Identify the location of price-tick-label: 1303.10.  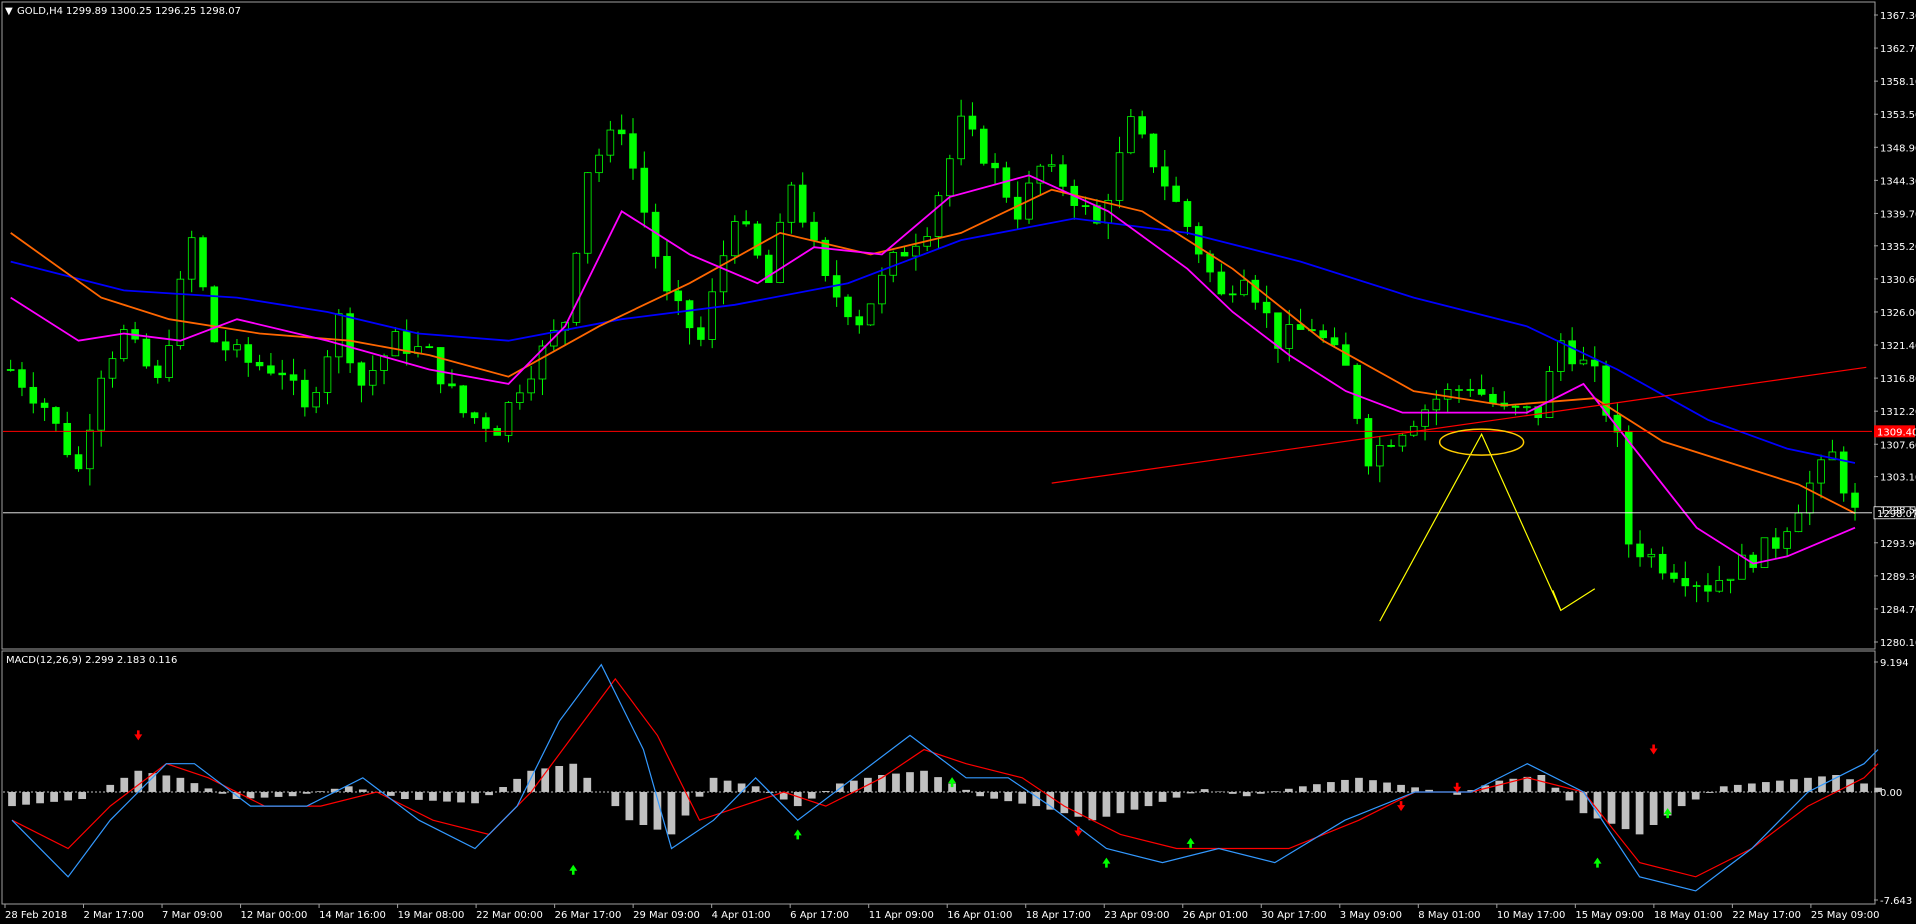
(1898, 478).